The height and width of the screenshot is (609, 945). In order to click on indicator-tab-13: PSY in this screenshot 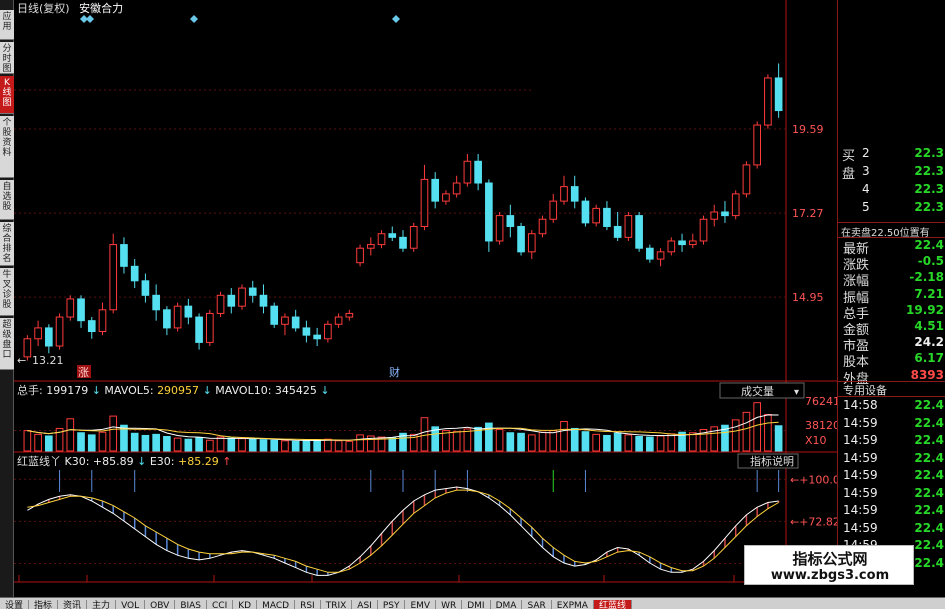, I will do `click(392, 604)`.